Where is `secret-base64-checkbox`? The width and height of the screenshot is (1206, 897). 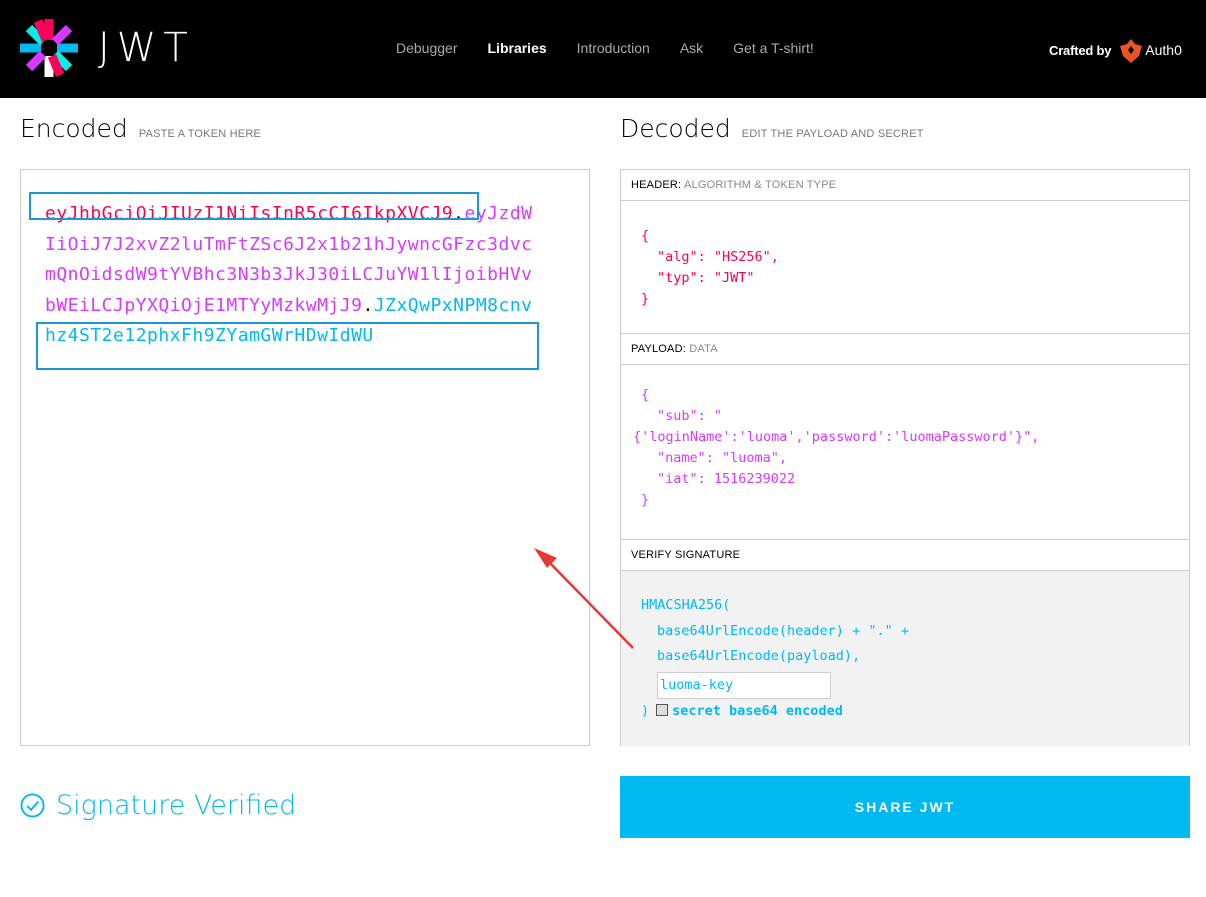
secret-base64-checkbox is located at coordinates (662, 709).